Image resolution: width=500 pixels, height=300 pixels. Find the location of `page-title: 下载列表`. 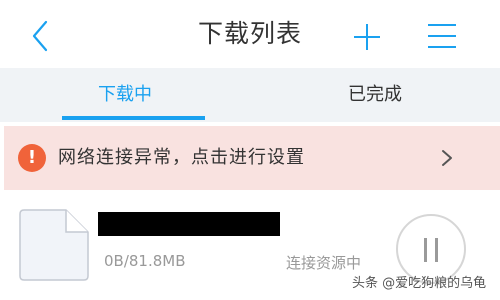

page-title: 下载列表 is located at coordinates (249, 33).